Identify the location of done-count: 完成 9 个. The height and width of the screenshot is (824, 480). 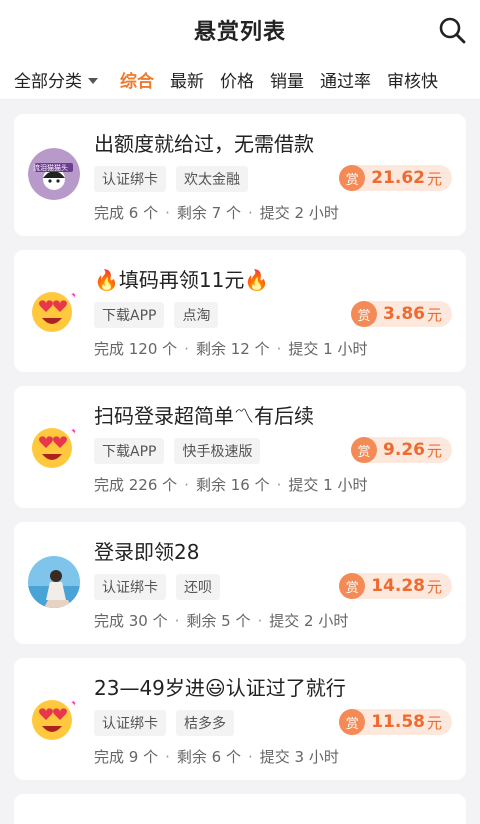
(126, 757).